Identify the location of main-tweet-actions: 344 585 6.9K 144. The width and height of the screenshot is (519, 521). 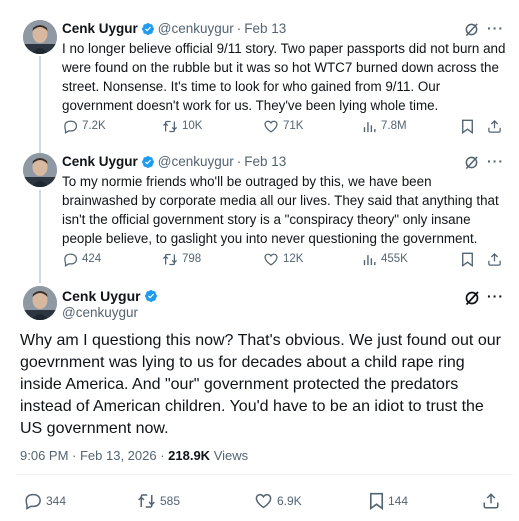
(259, 501).